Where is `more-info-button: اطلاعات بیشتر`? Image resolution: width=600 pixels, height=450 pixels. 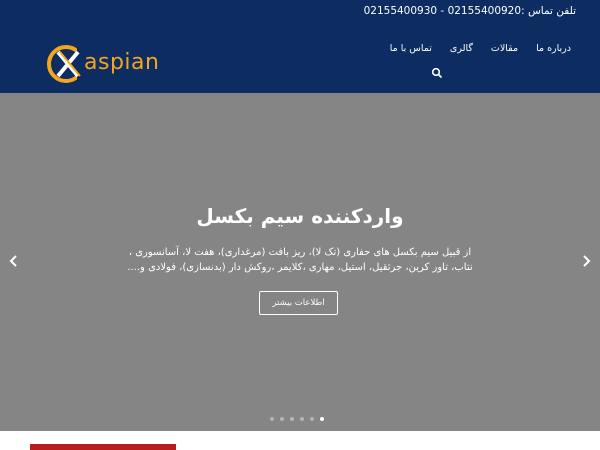
more-info-button: اطلاعات بیشتر is located at coordinates (298, 303).